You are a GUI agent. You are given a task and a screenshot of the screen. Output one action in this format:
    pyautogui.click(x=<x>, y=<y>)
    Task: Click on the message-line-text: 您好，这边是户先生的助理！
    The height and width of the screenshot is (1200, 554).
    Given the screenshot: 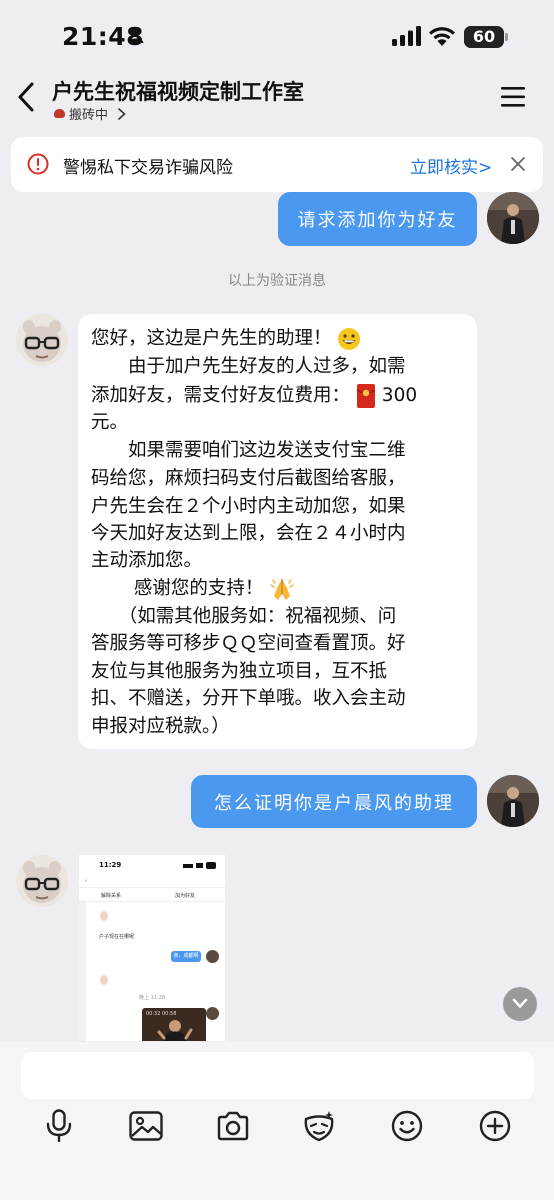 What is the action you would take?
    pyautogui.click(x=211, y=338)
    